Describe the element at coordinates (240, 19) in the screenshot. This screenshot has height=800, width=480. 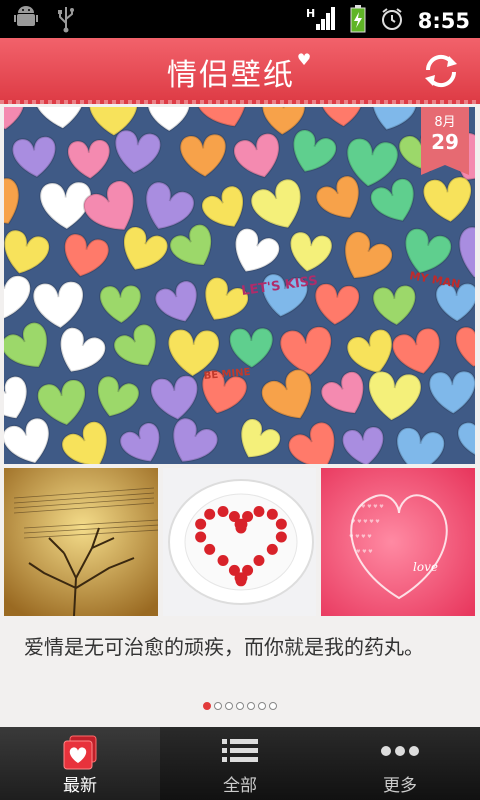
I see `status-bar: H 8:55` at that location.